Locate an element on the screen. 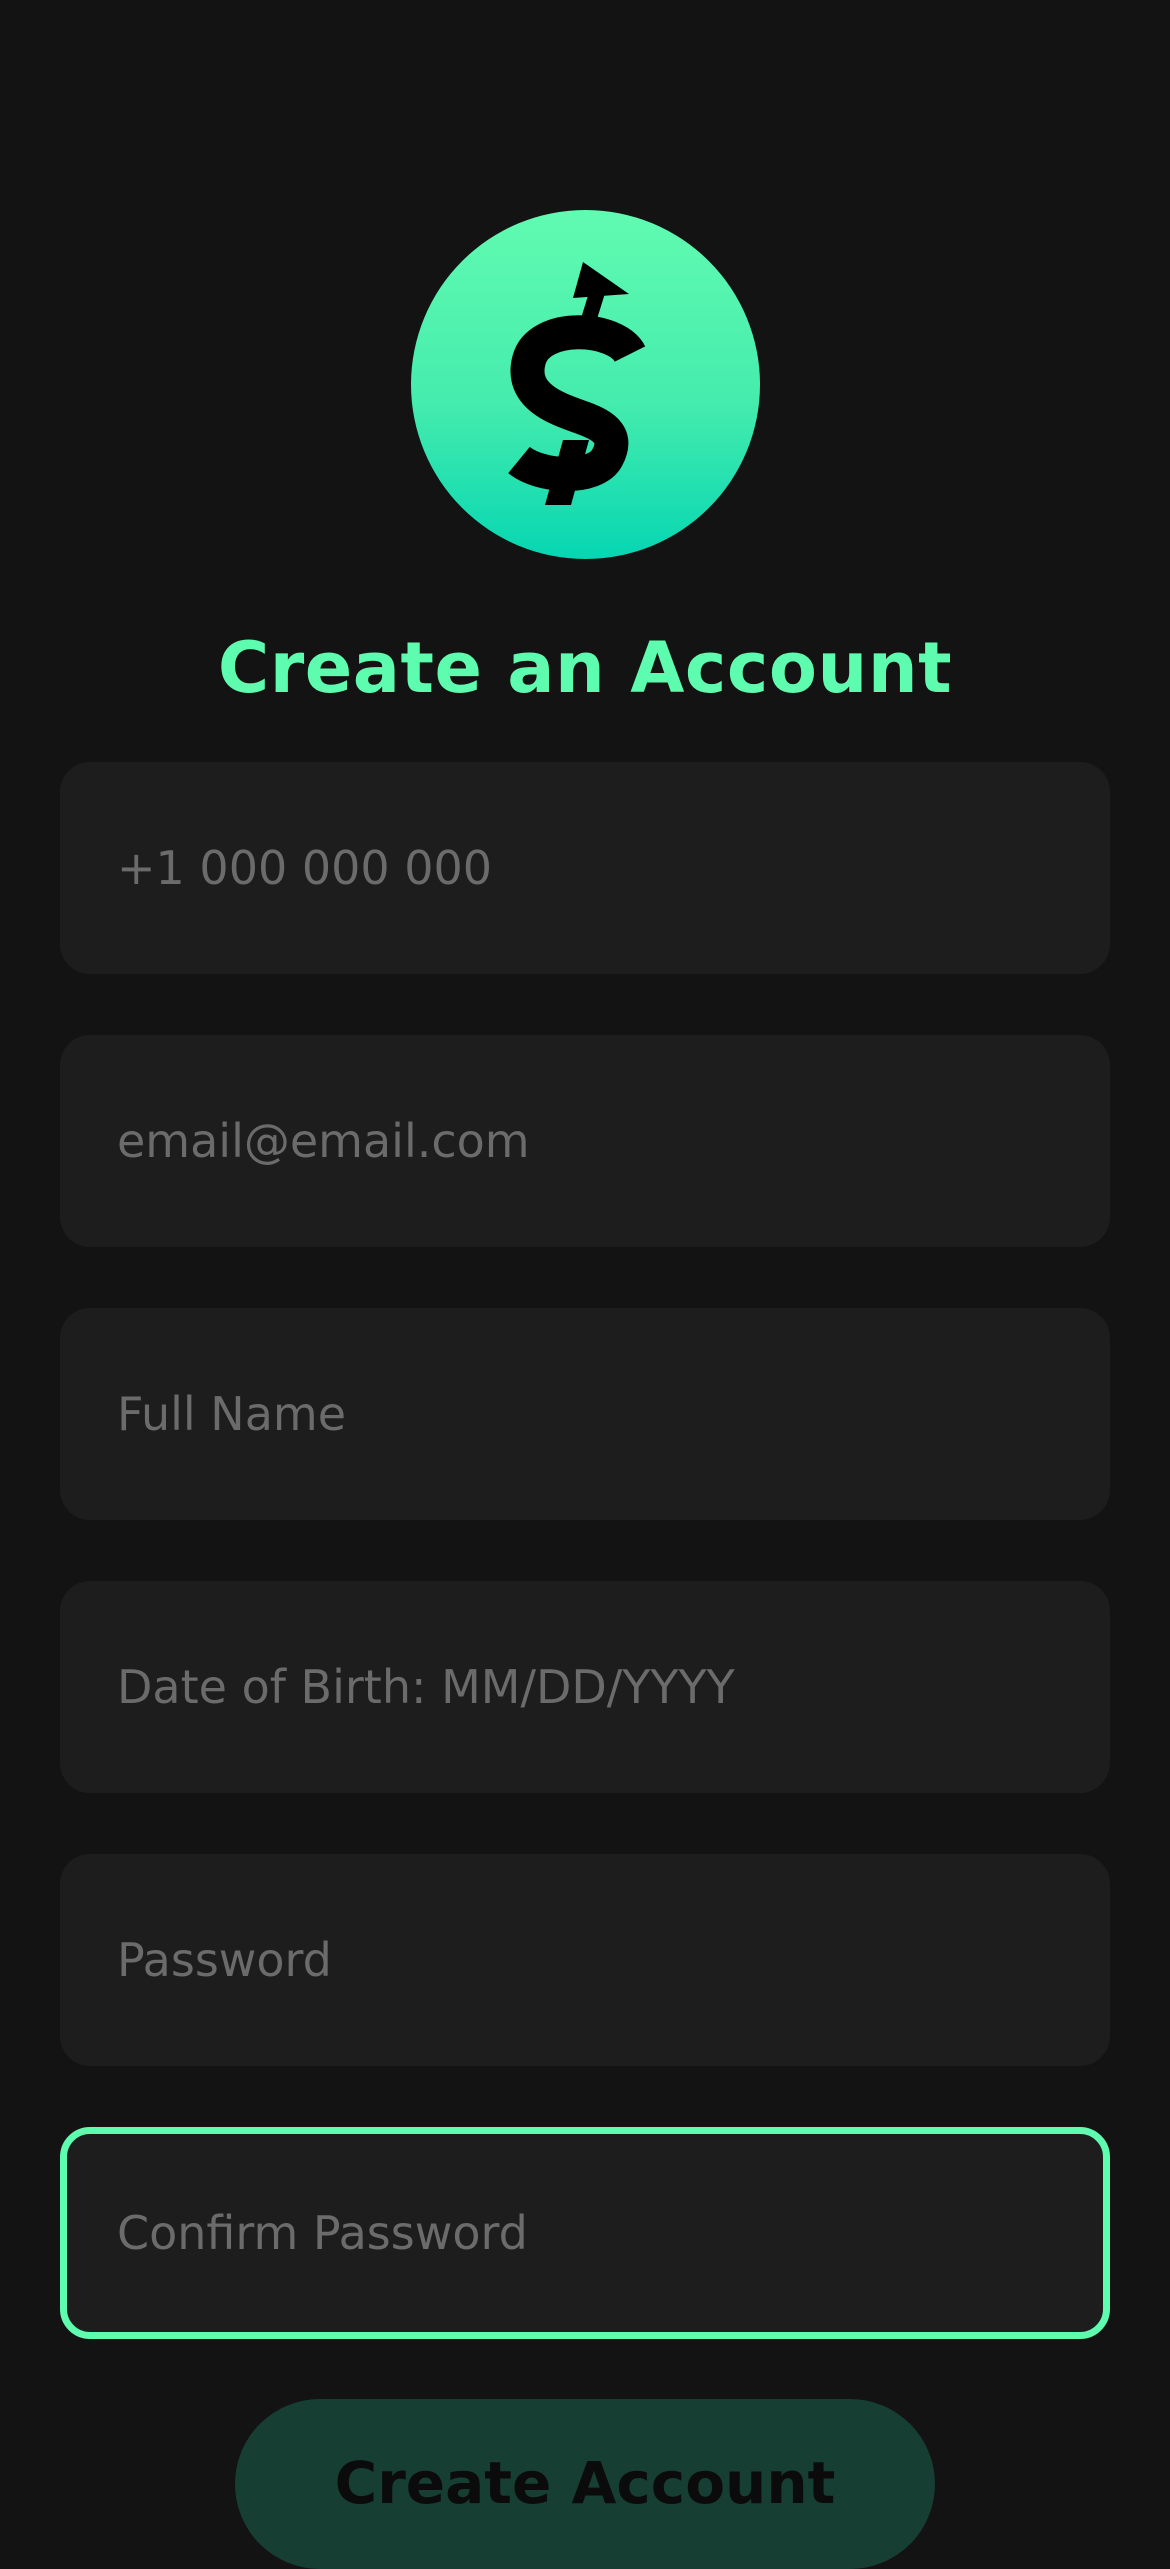 This screenshot has height=2569, width=1170. page-title: Create an Account is located at coordinates (585, 668).